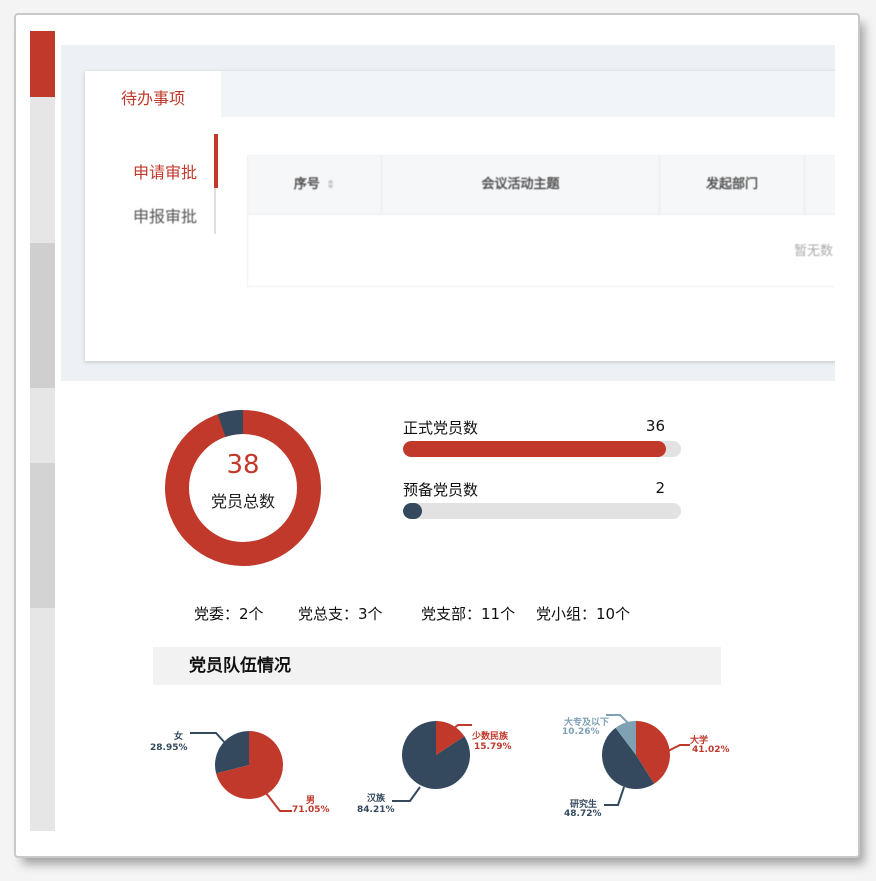 This screenshot has width=876, height=881. I want to click on formal-member-bar: 正式党员数 36, so click(553, 442).